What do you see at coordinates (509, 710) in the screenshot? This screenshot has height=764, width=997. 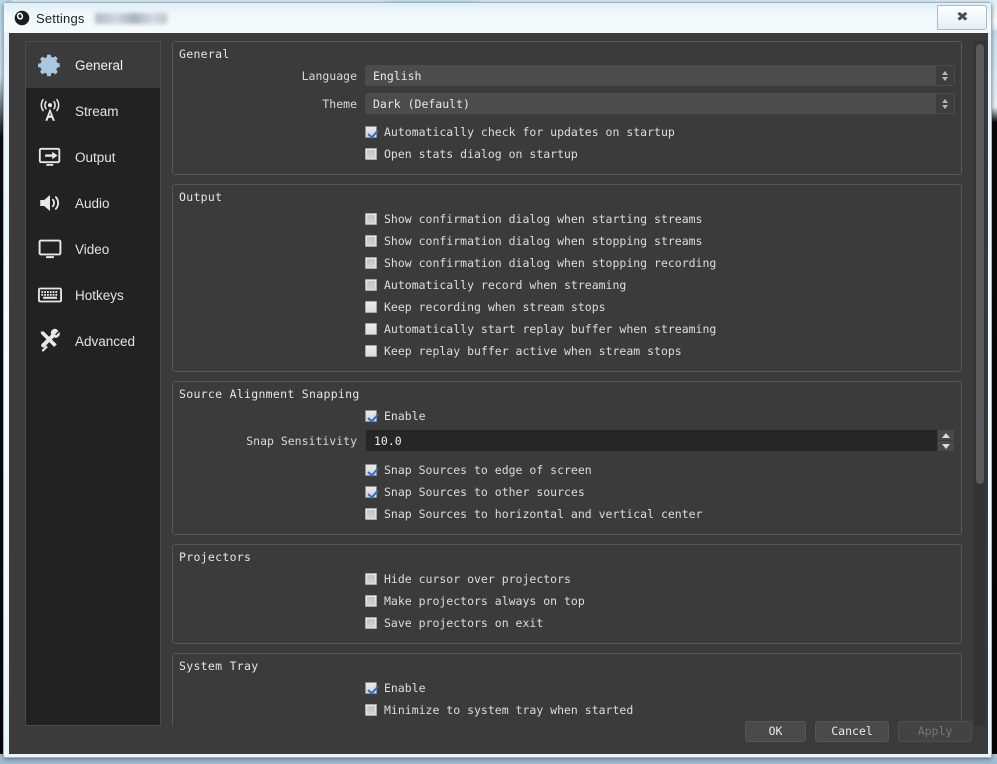 I see `checkbox-label: Minimize to system tray when started` at bounding box center [509, 710].